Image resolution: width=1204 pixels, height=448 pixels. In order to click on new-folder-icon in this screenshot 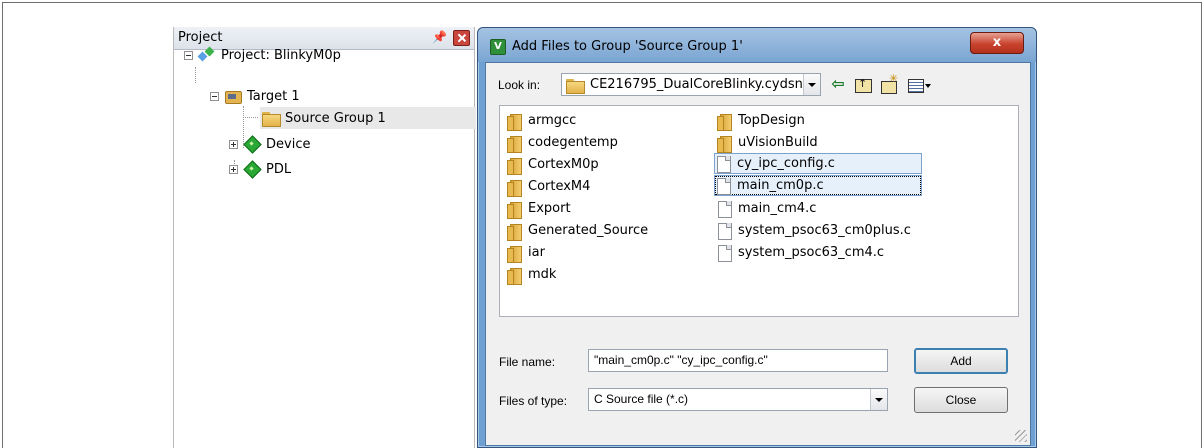, I will do `click(889, 83)`.